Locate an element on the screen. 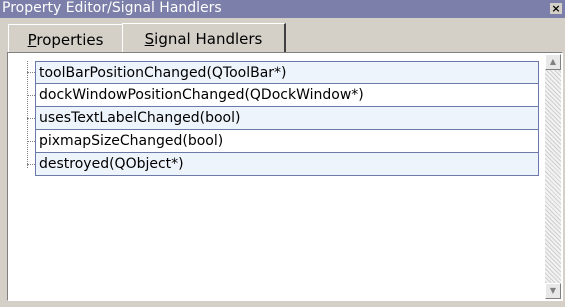 Image resolution: width=565 pixels, height=307 pixels. window-titlebar: Property Editor/Signal Handlers × is located at coordinates (282, 9).